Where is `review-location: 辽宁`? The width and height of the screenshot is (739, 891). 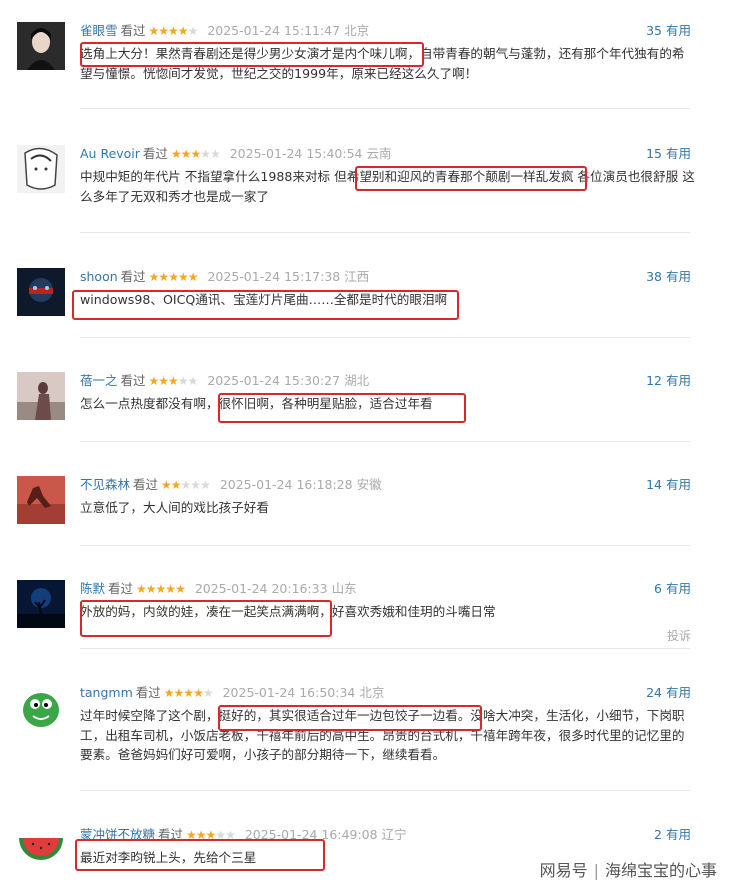
review-location: 辽宁 is located at coordinates (394, 834).